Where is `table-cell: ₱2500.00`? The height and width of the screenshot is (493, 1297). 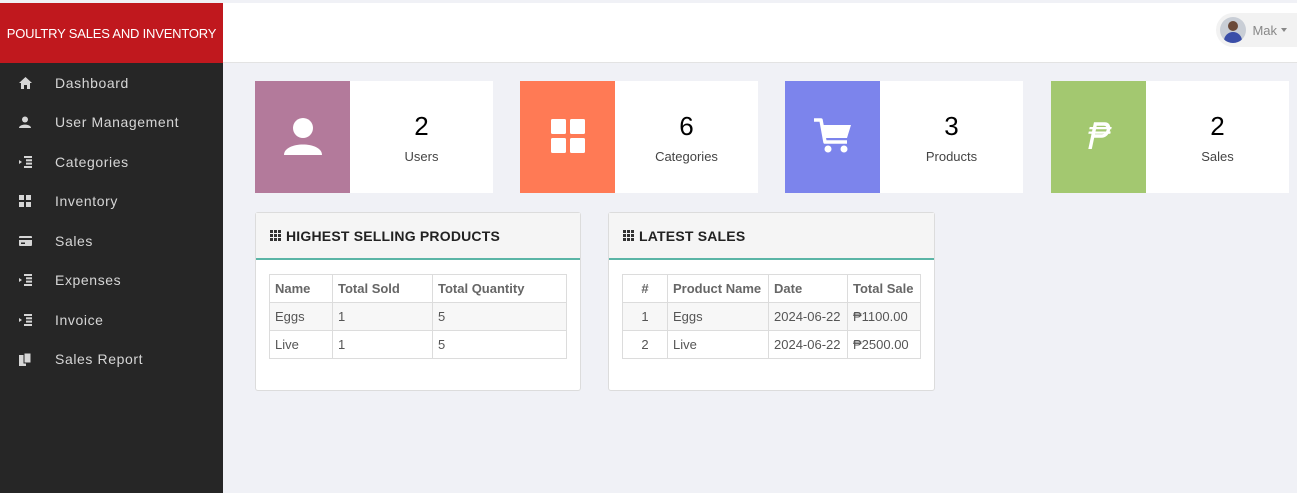
table-cell: ₱2500.00 is located at coordinates (884, 344).